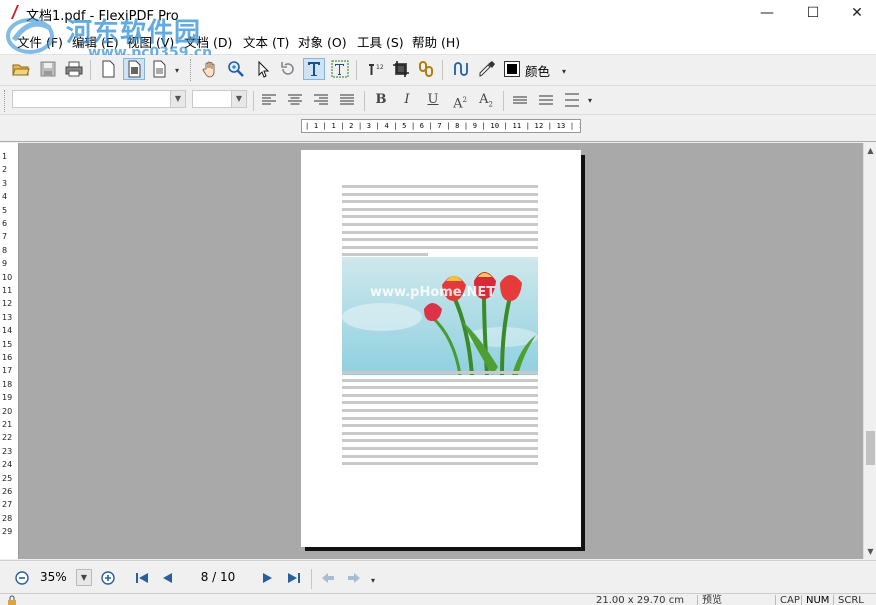 The width and height of the screenshot is (876, 605). What do you see at coordinates (767, 13) in the screenshot?
I see `minimize-button: —` at bounding box center [767, 13].